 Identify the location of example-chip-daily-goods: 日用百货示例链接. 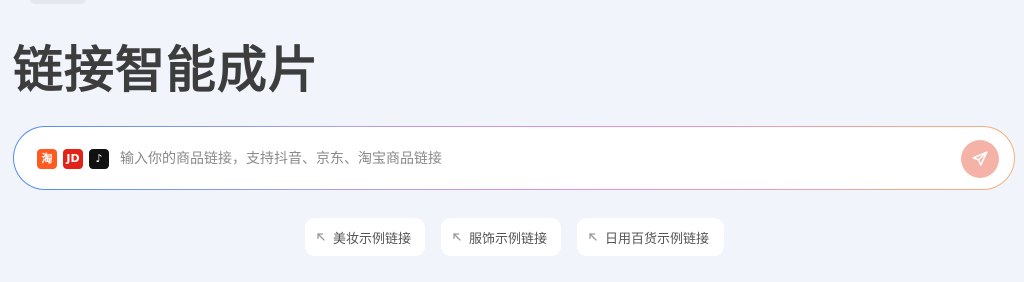
(650, 237).